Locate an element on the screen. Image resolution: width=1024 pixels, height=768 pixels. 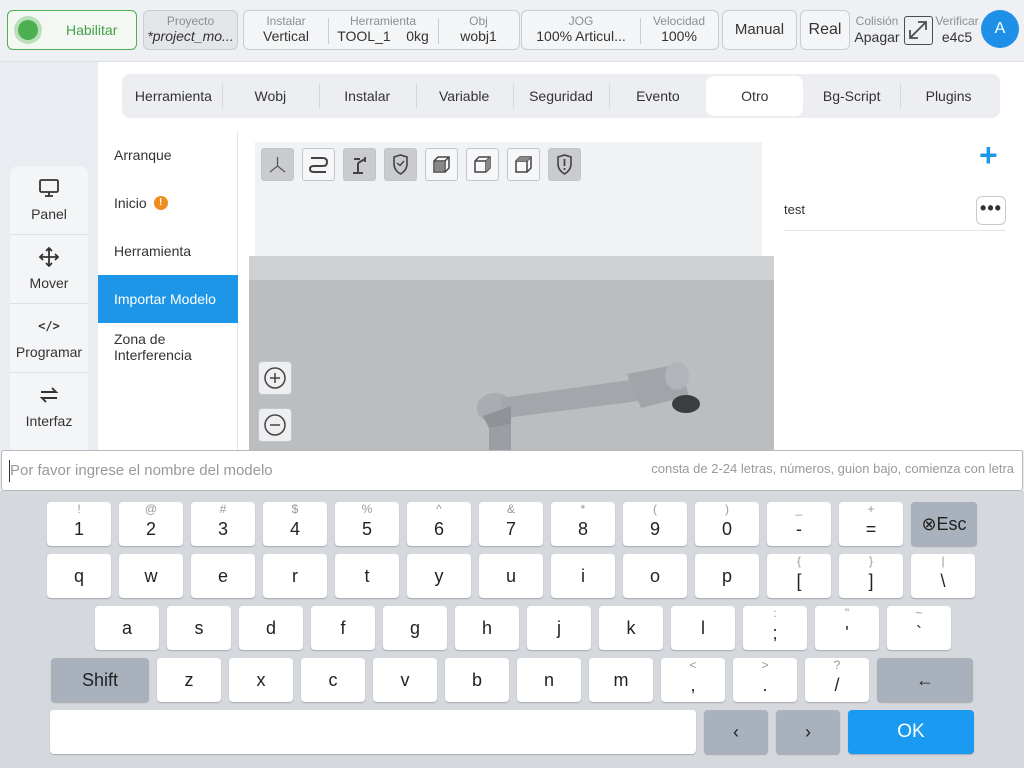
key-t: t is located at coordinates (367, 576).